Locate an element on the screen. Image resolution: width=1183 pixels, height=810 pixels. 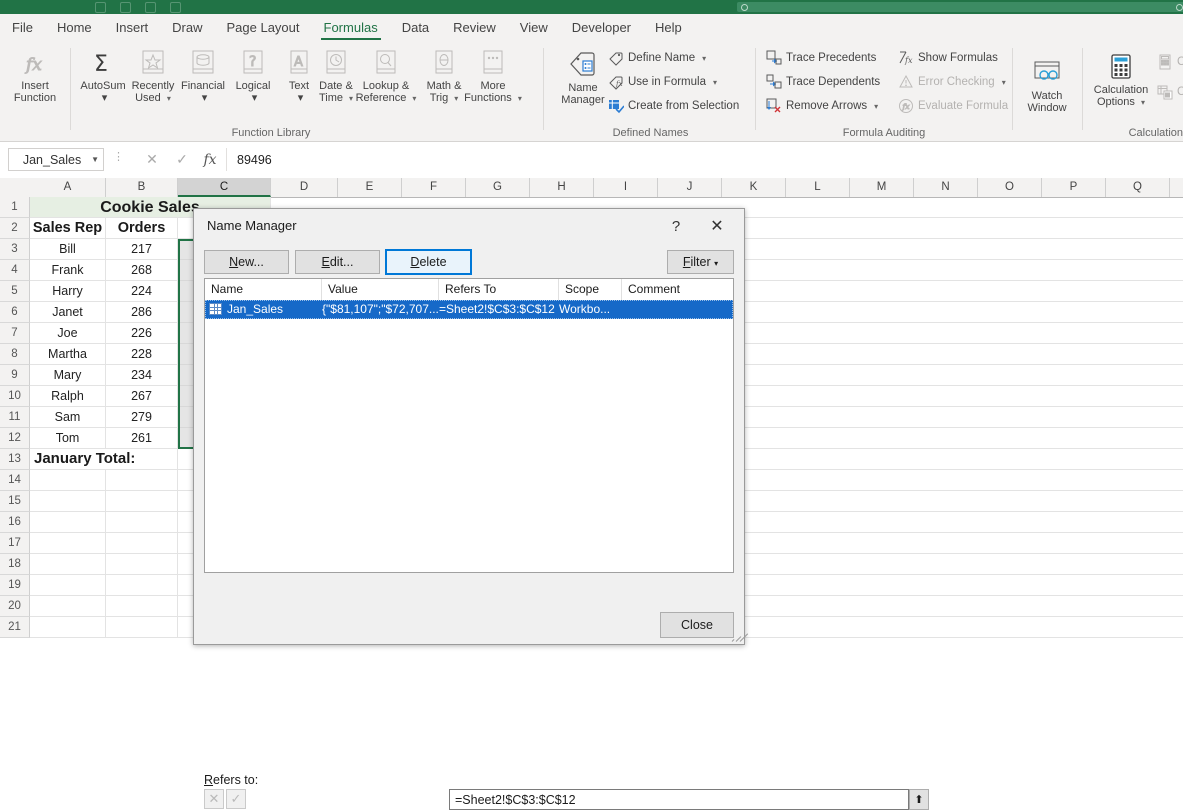
column-header-m: M is located at coordinates (882, 187).